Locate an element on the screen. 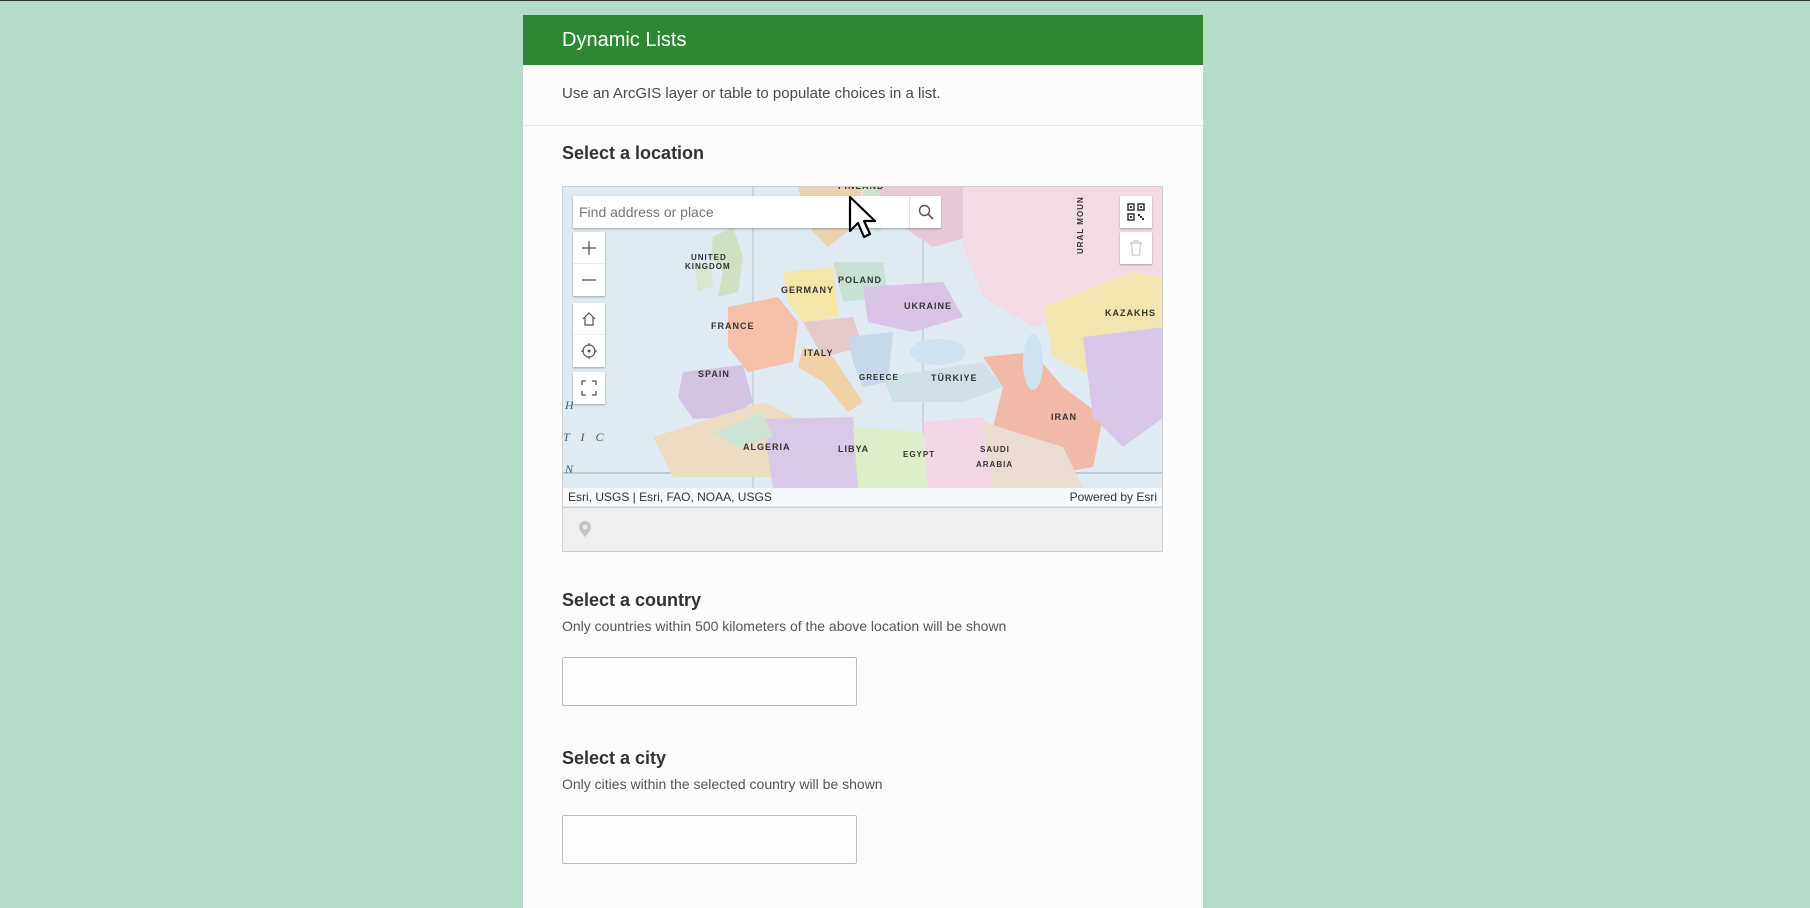 This screenshot has width=1810, height=908. map-search-button is located at coordinates (925, 212).